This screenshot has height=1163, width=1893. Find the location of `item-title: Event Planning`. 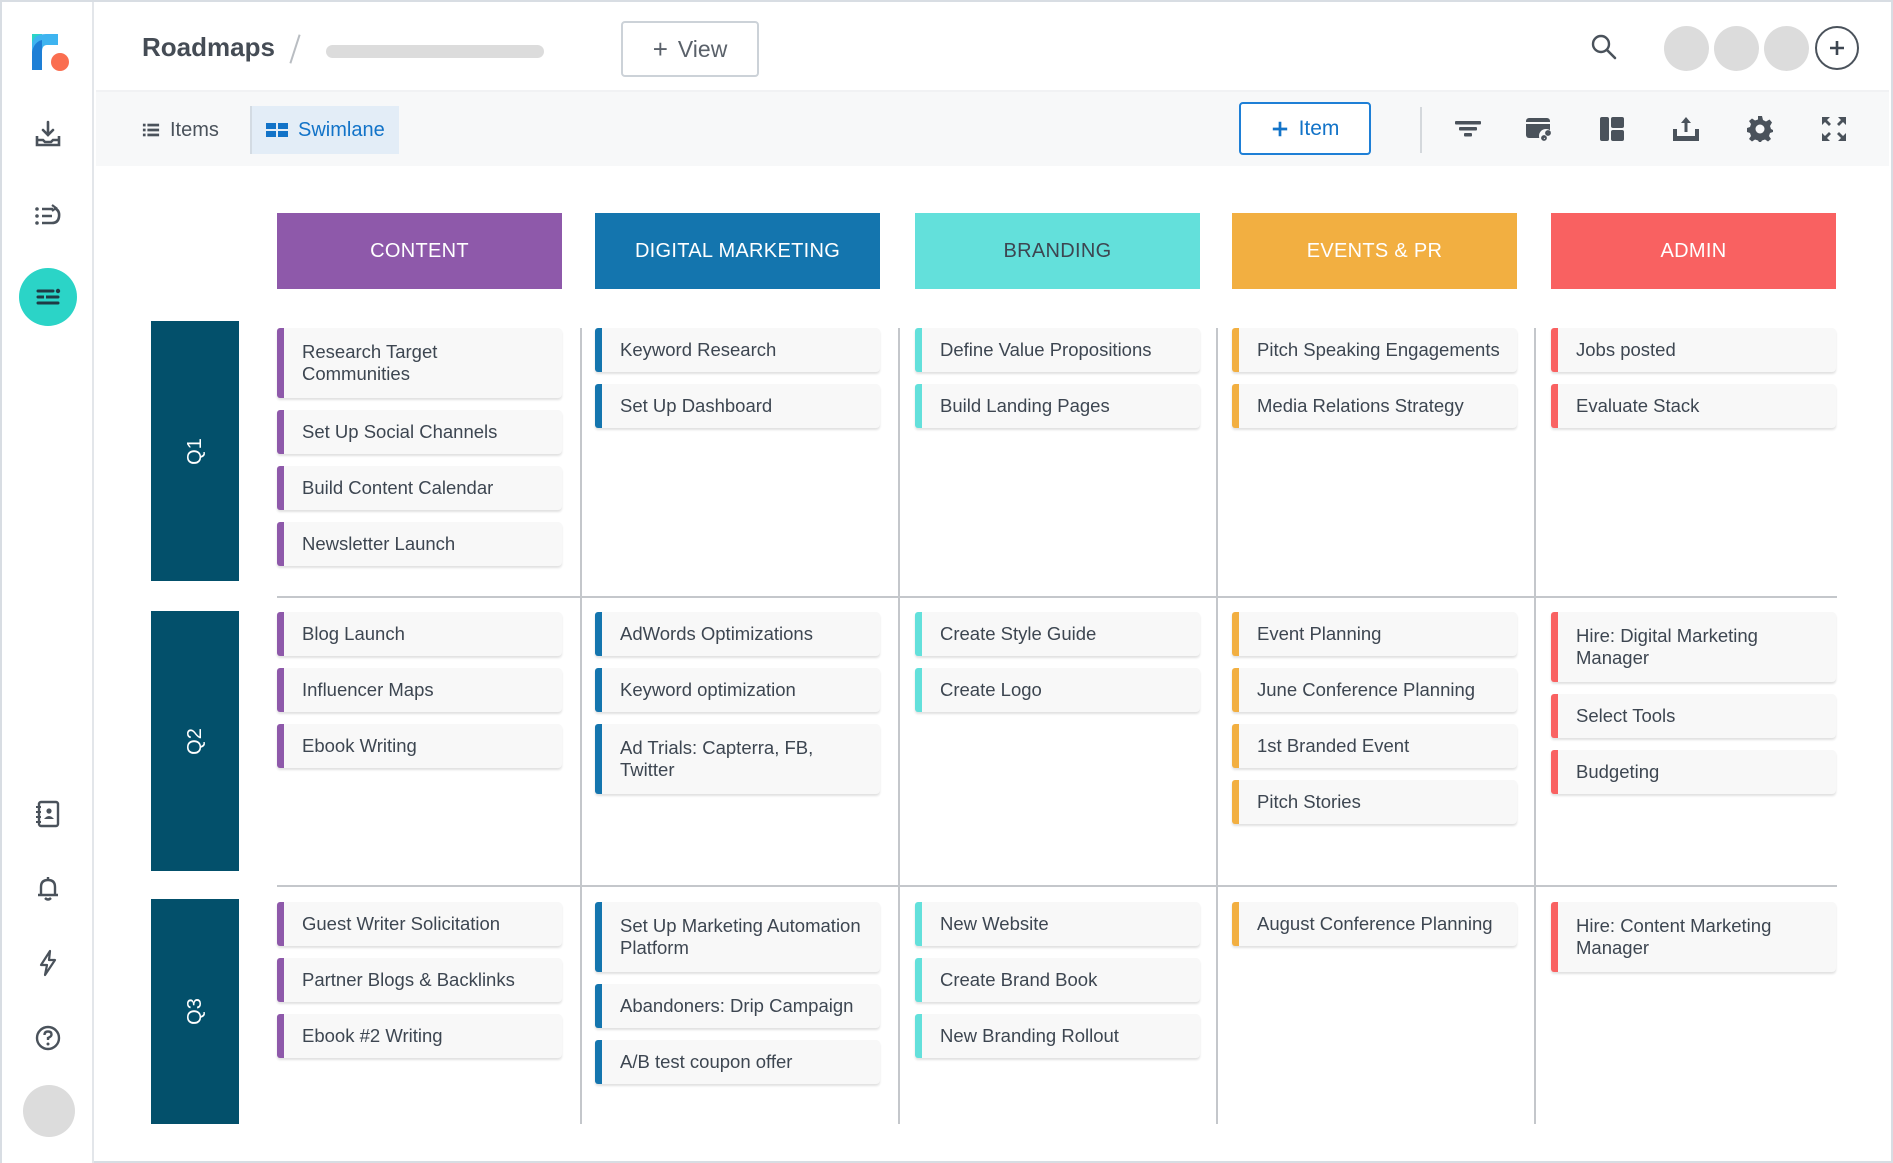

item-title: Event Planning is located at coordinates (1319, 633).